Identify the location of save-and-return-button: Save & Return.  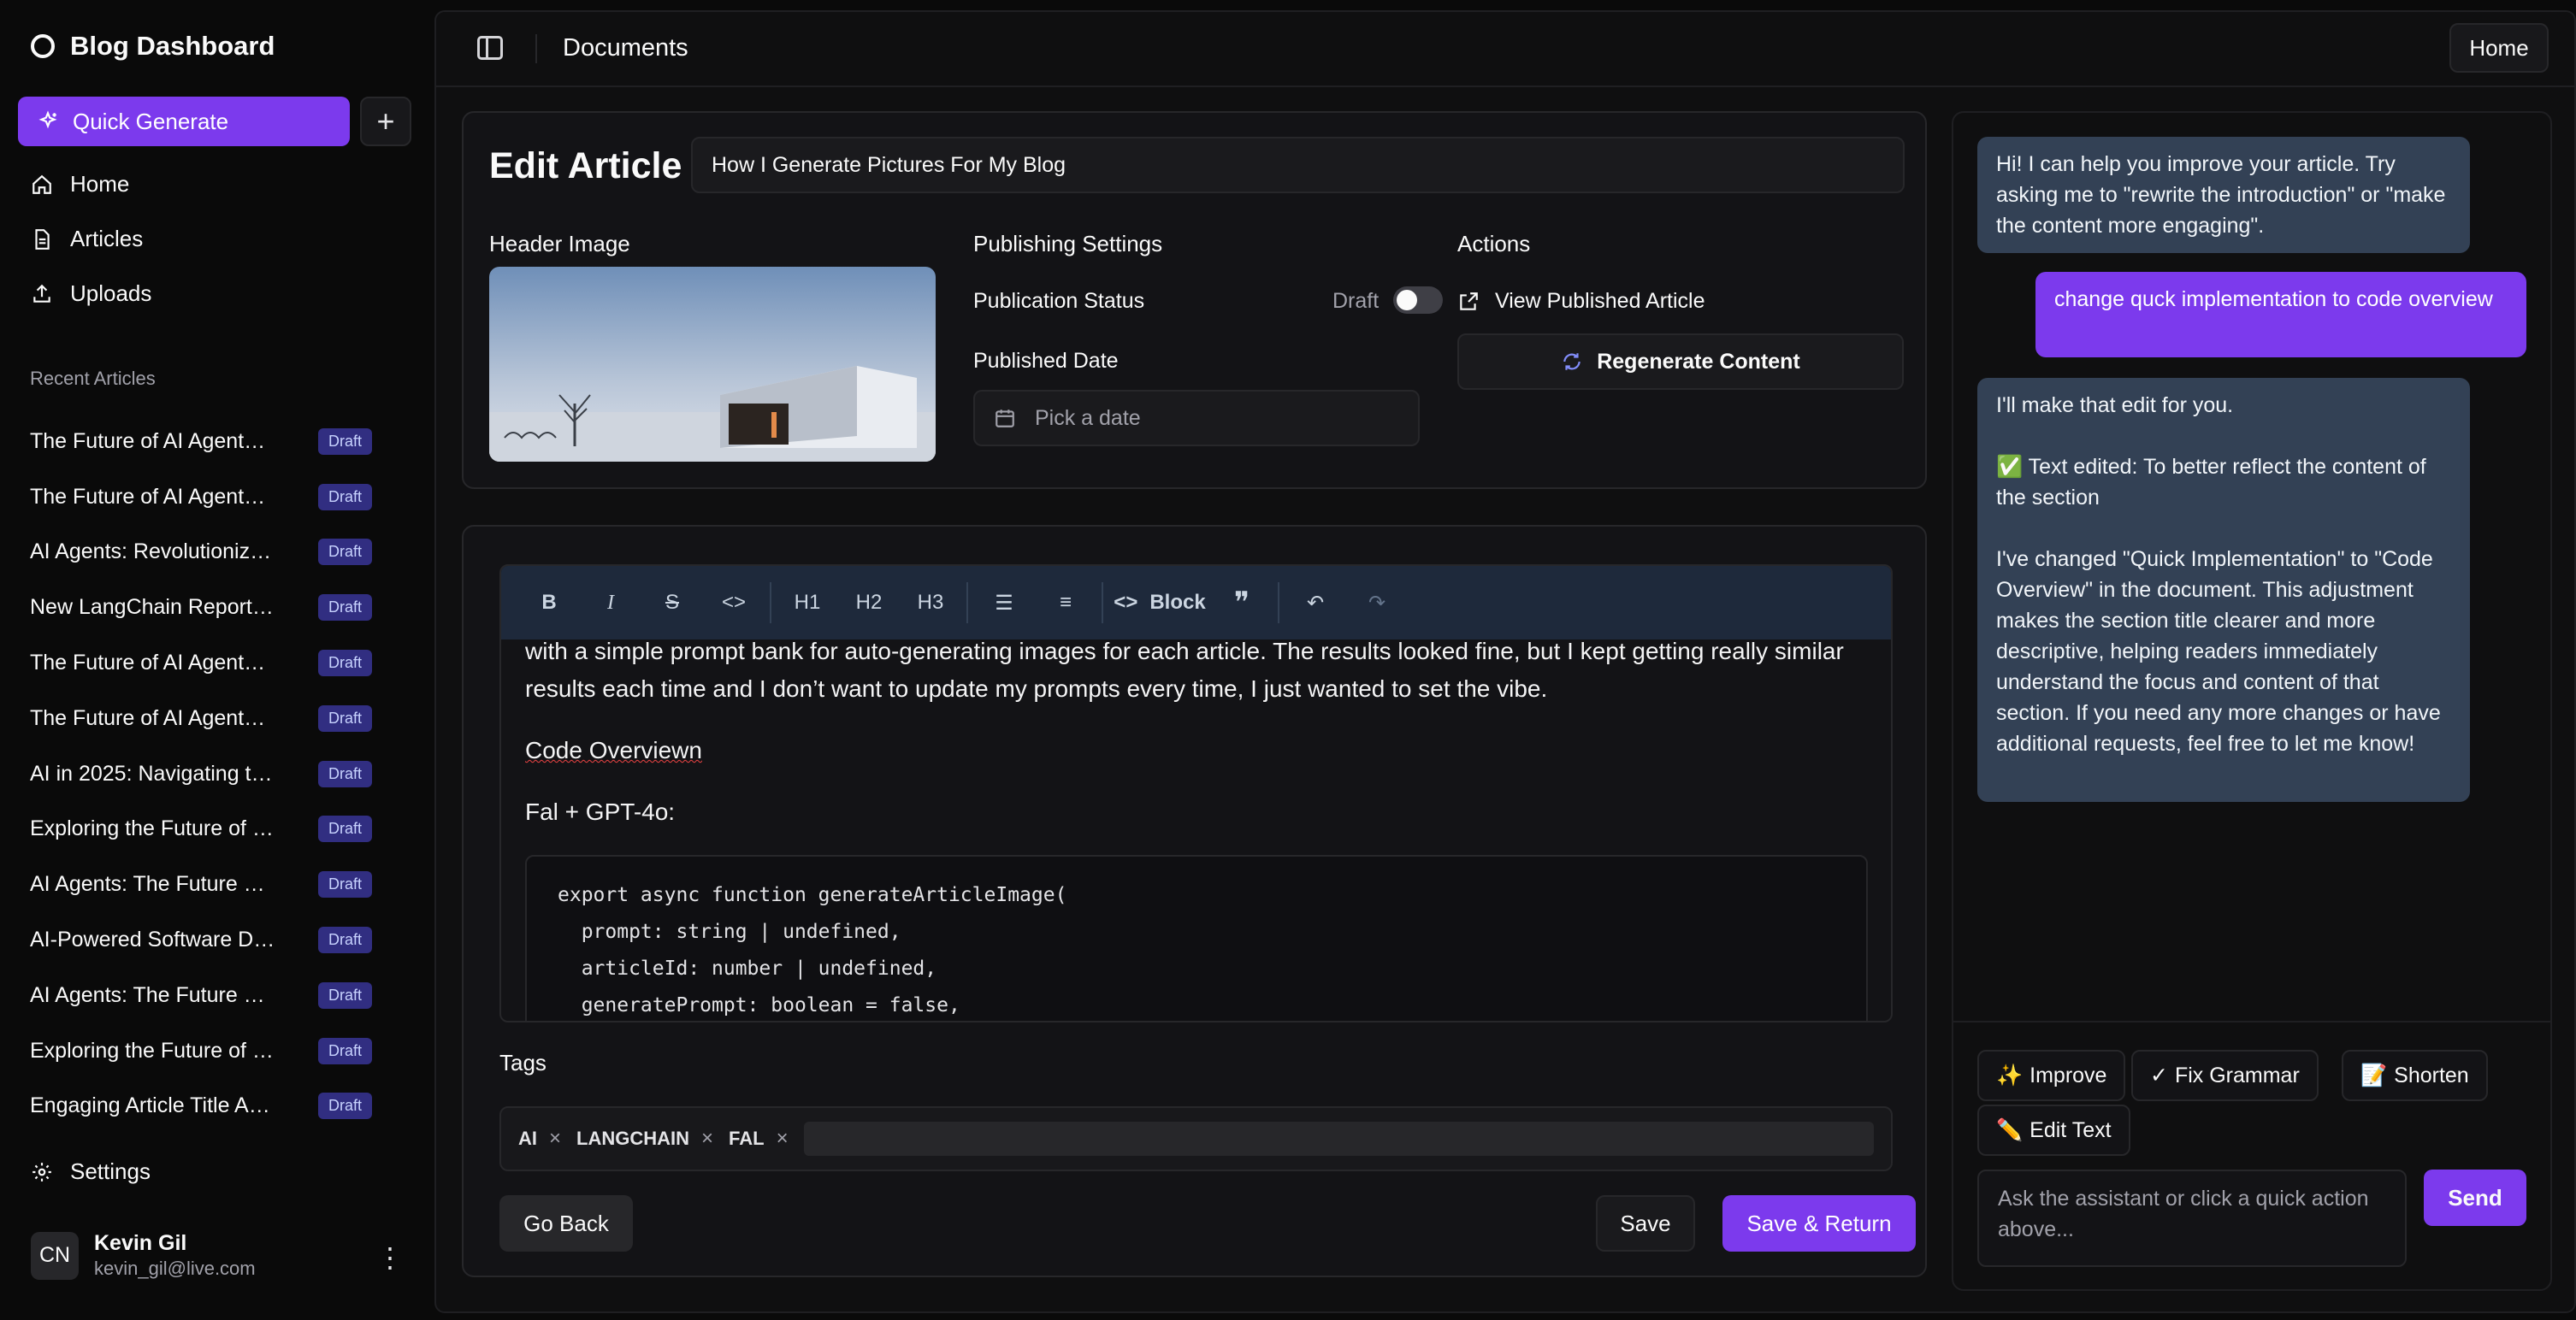
(1819, 1223).